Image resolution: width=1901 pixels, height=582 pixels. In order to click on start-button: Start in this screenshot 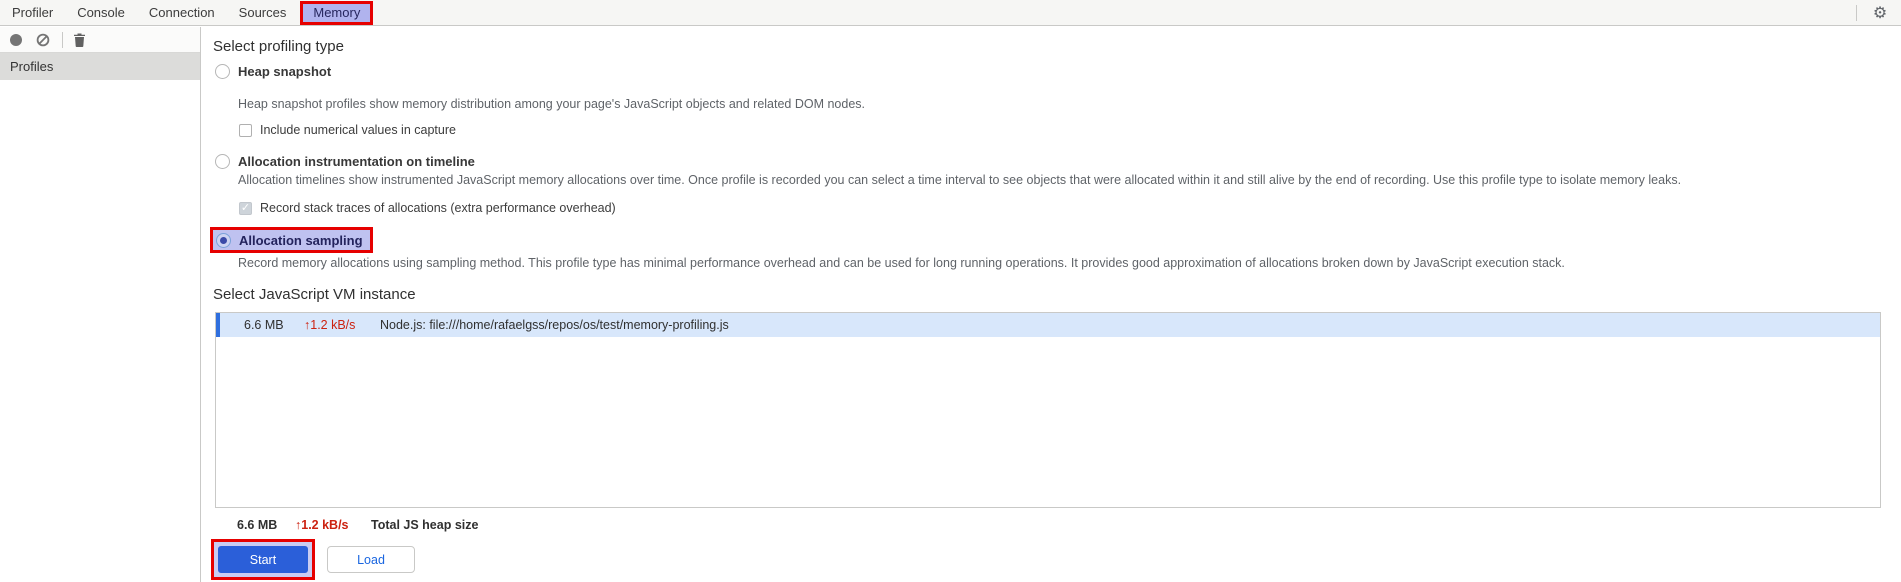, I will do `click(263, 559)`.